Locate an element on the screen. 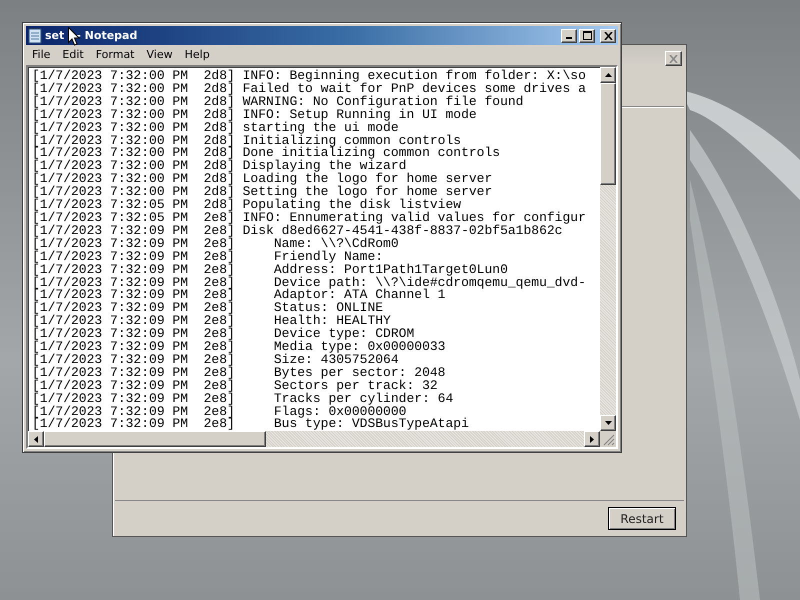 The image size is (800, 600). log-line: [1/7/2023 7:32:09 PM 2e8] Status: ONLINE is located at coordinates (208, 309).